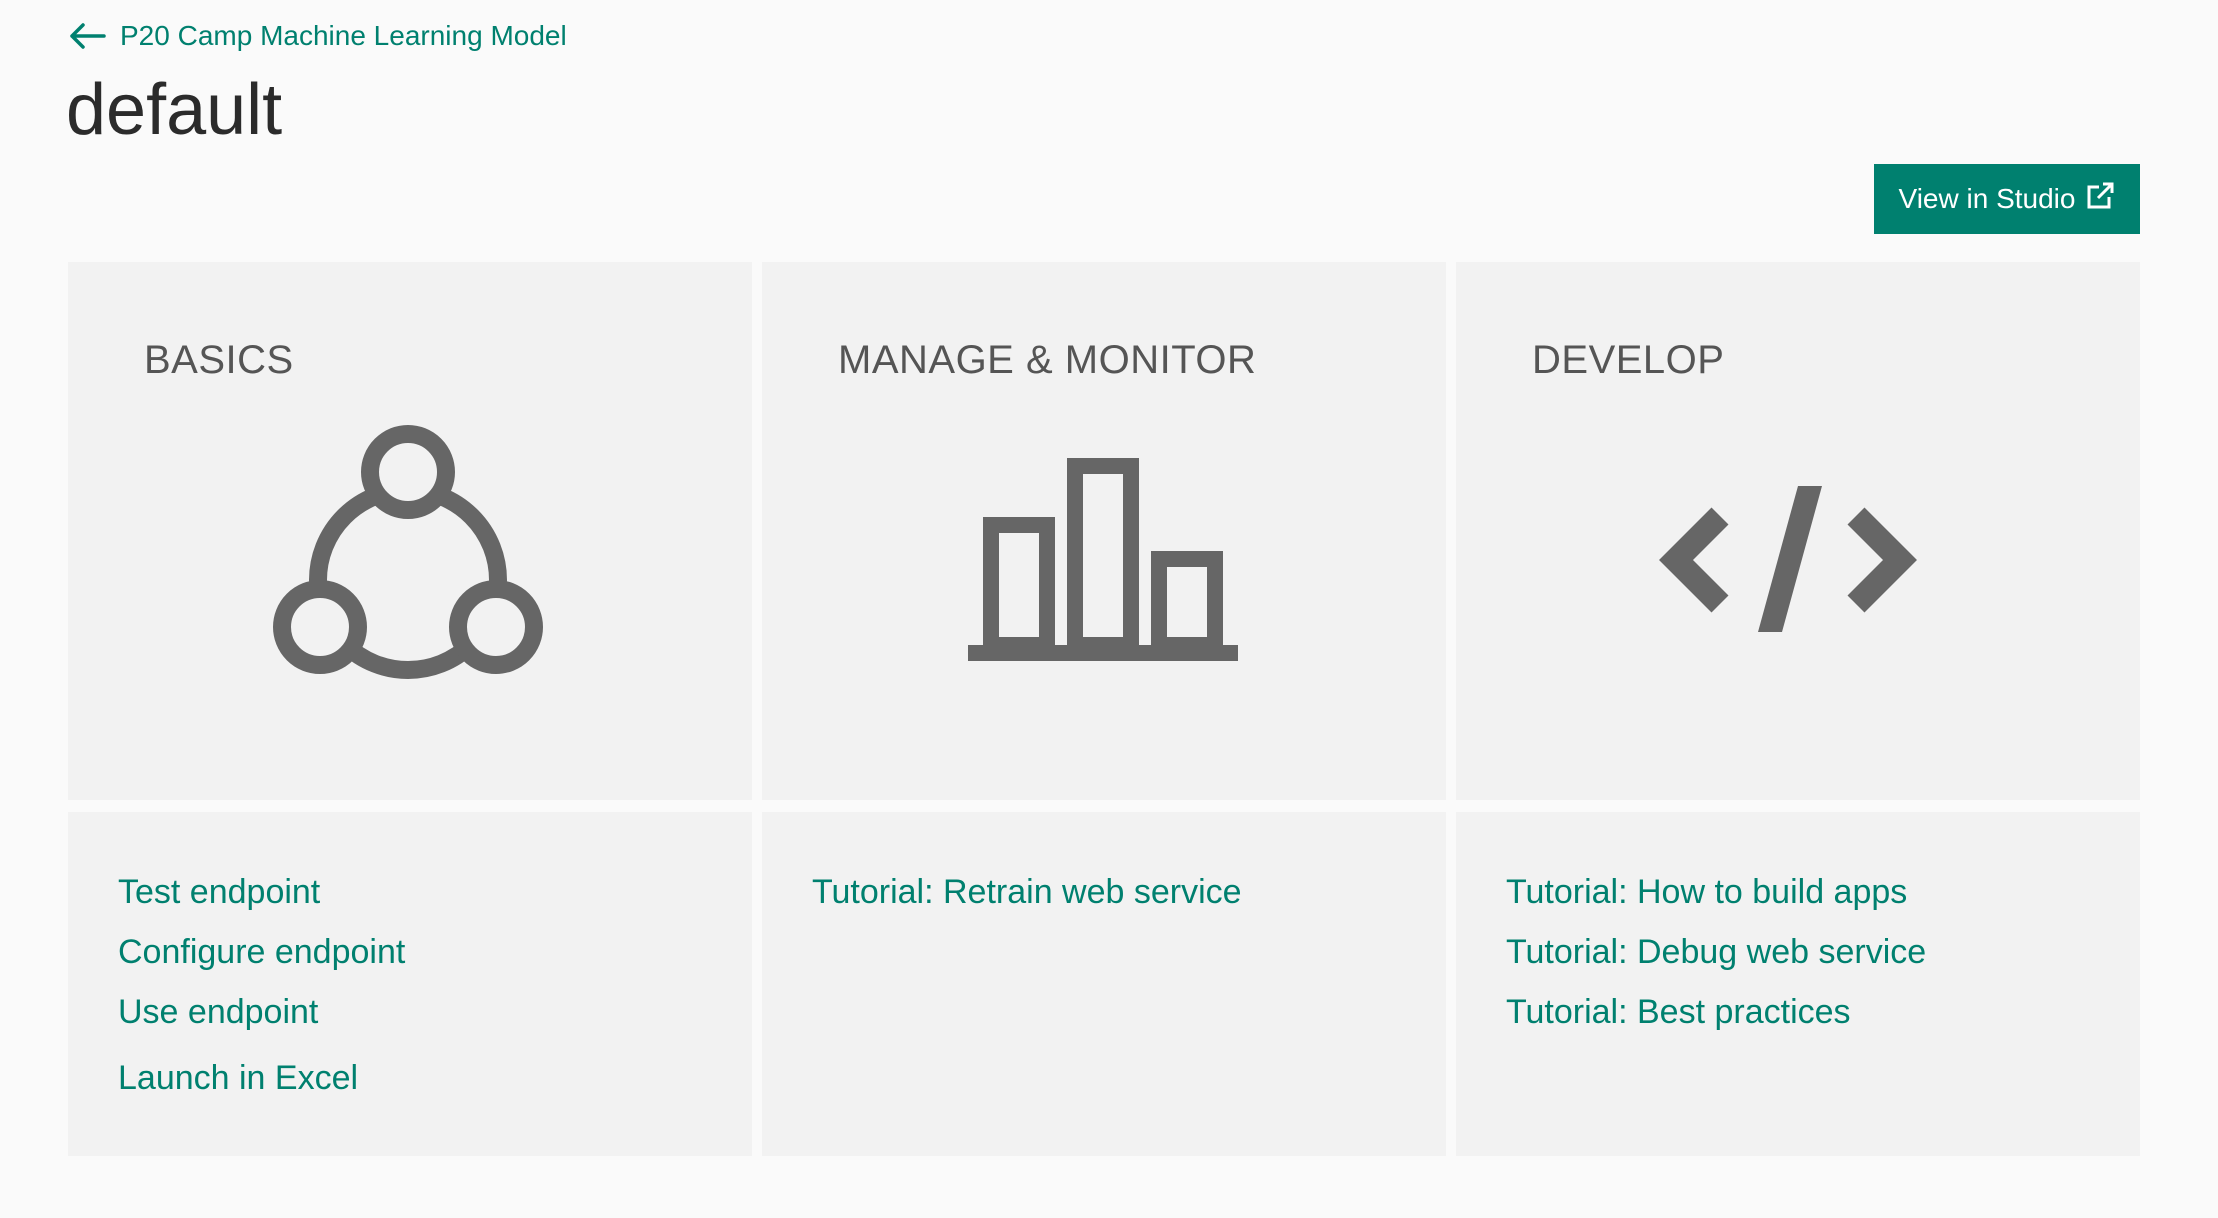 The width and height of the screenshot is (2218, 1218). I want to click on configure-endpoint-link: Configure endpoint, so click(261, 952).